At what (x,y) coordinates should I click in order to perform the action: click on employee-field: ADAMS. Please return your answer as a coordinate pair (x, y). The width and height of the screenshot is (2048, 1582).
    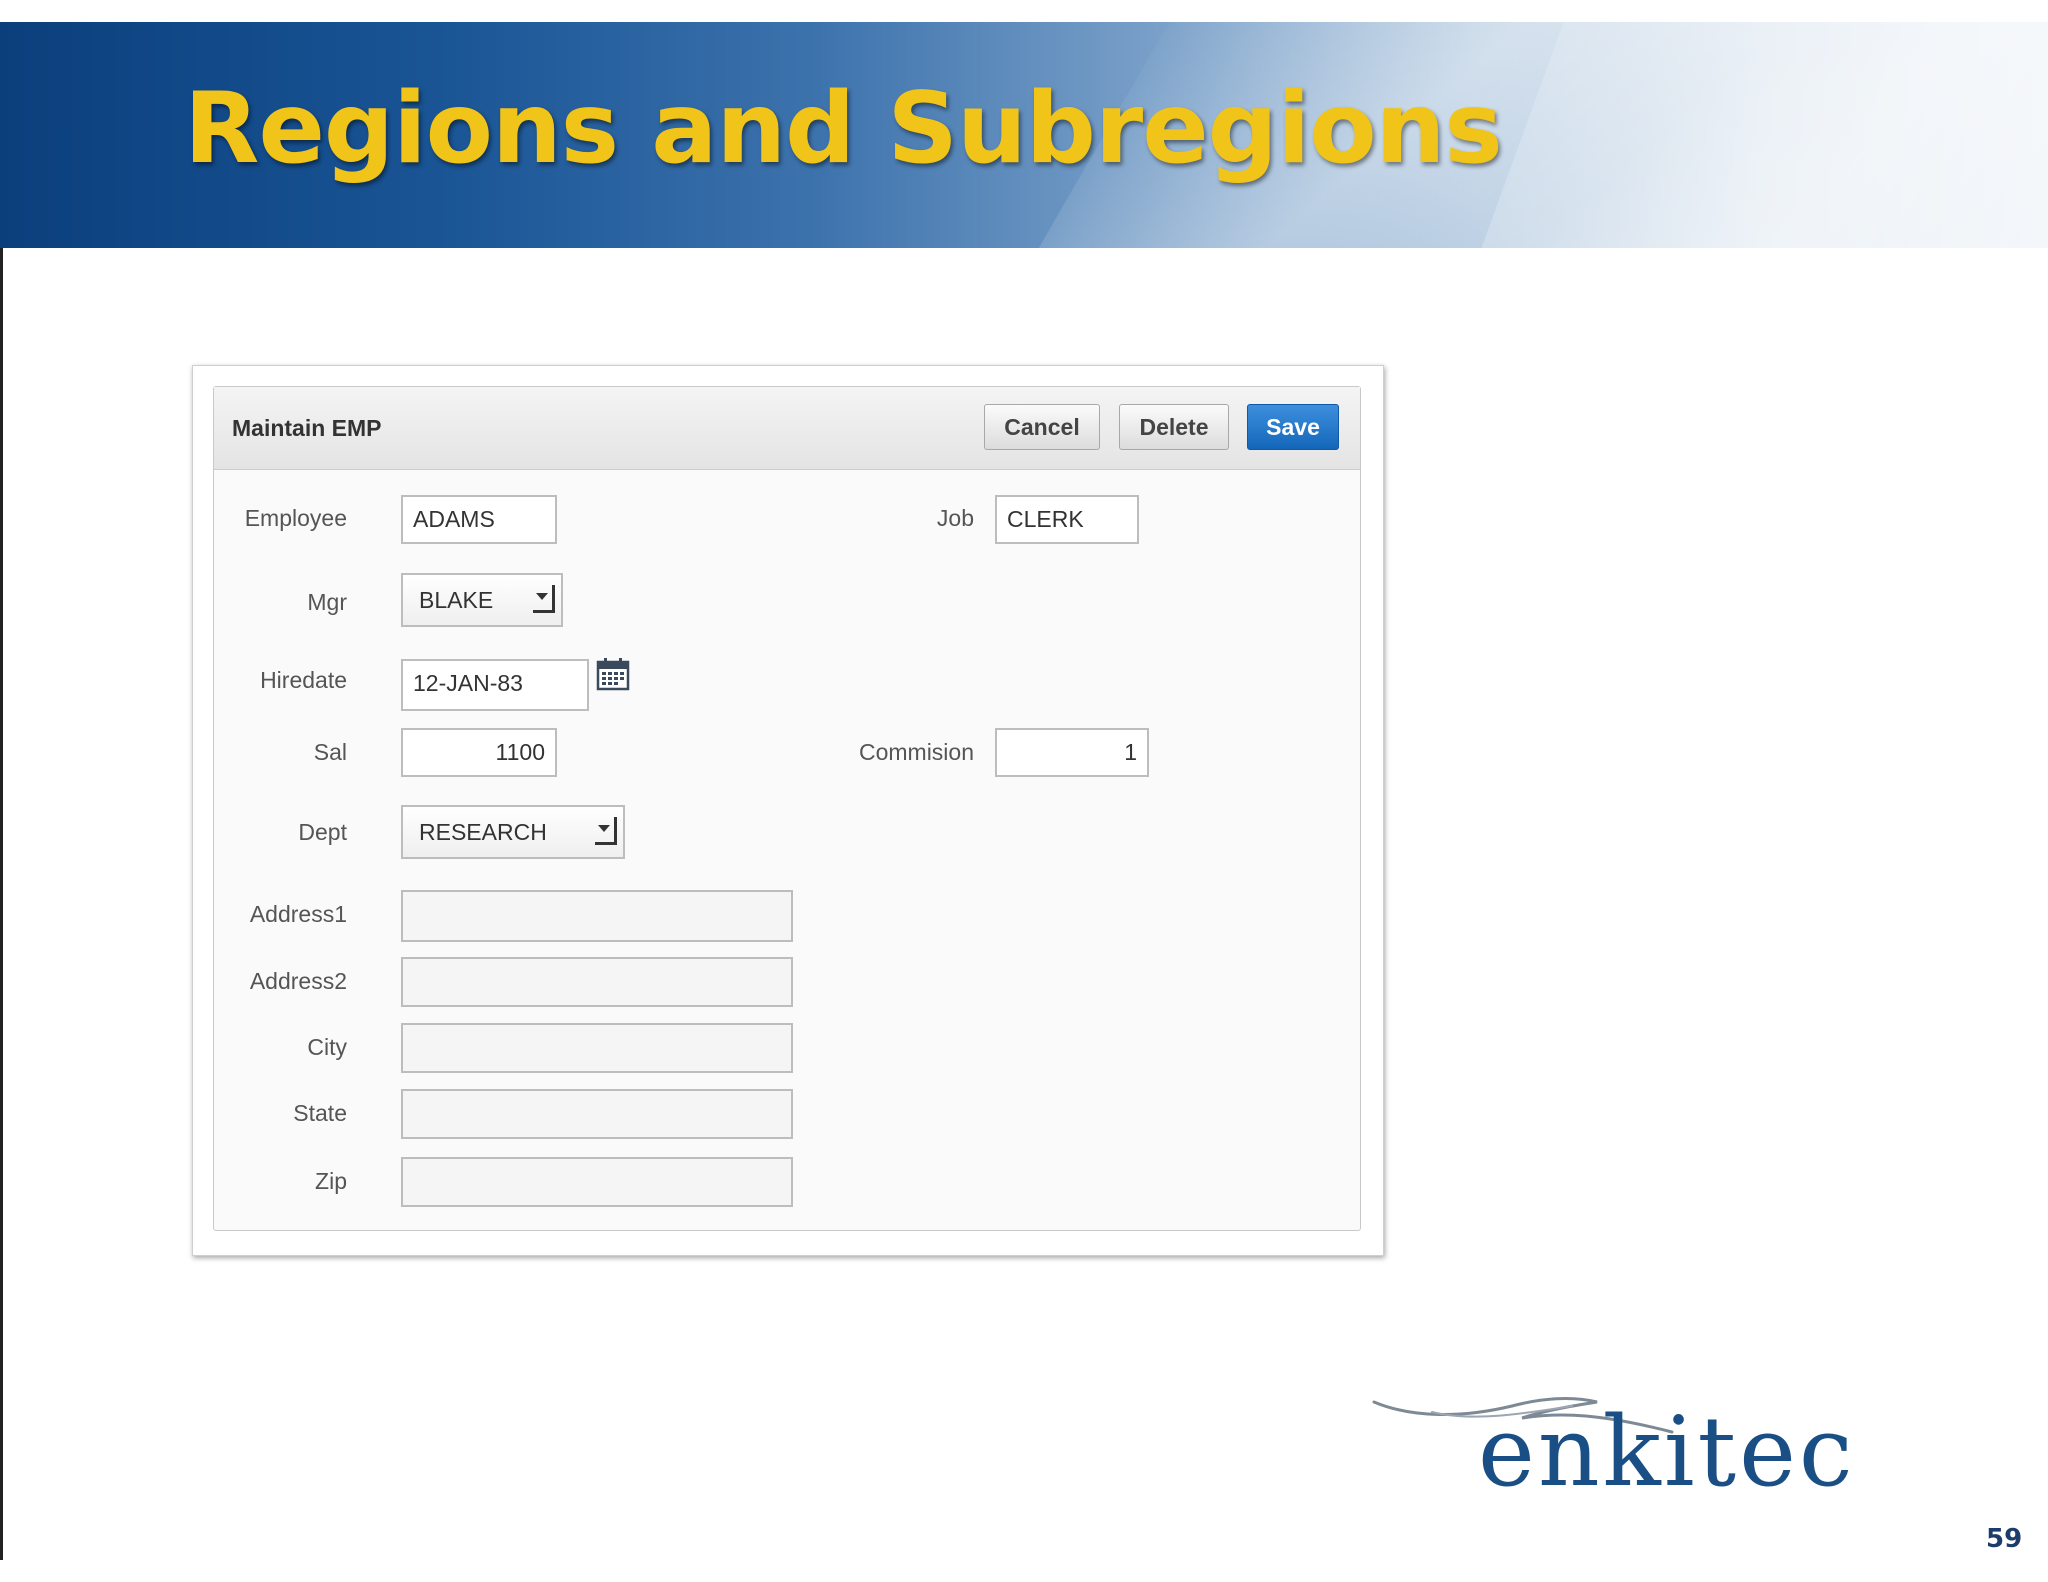
    Looking at the image, I should click on (479, 519).